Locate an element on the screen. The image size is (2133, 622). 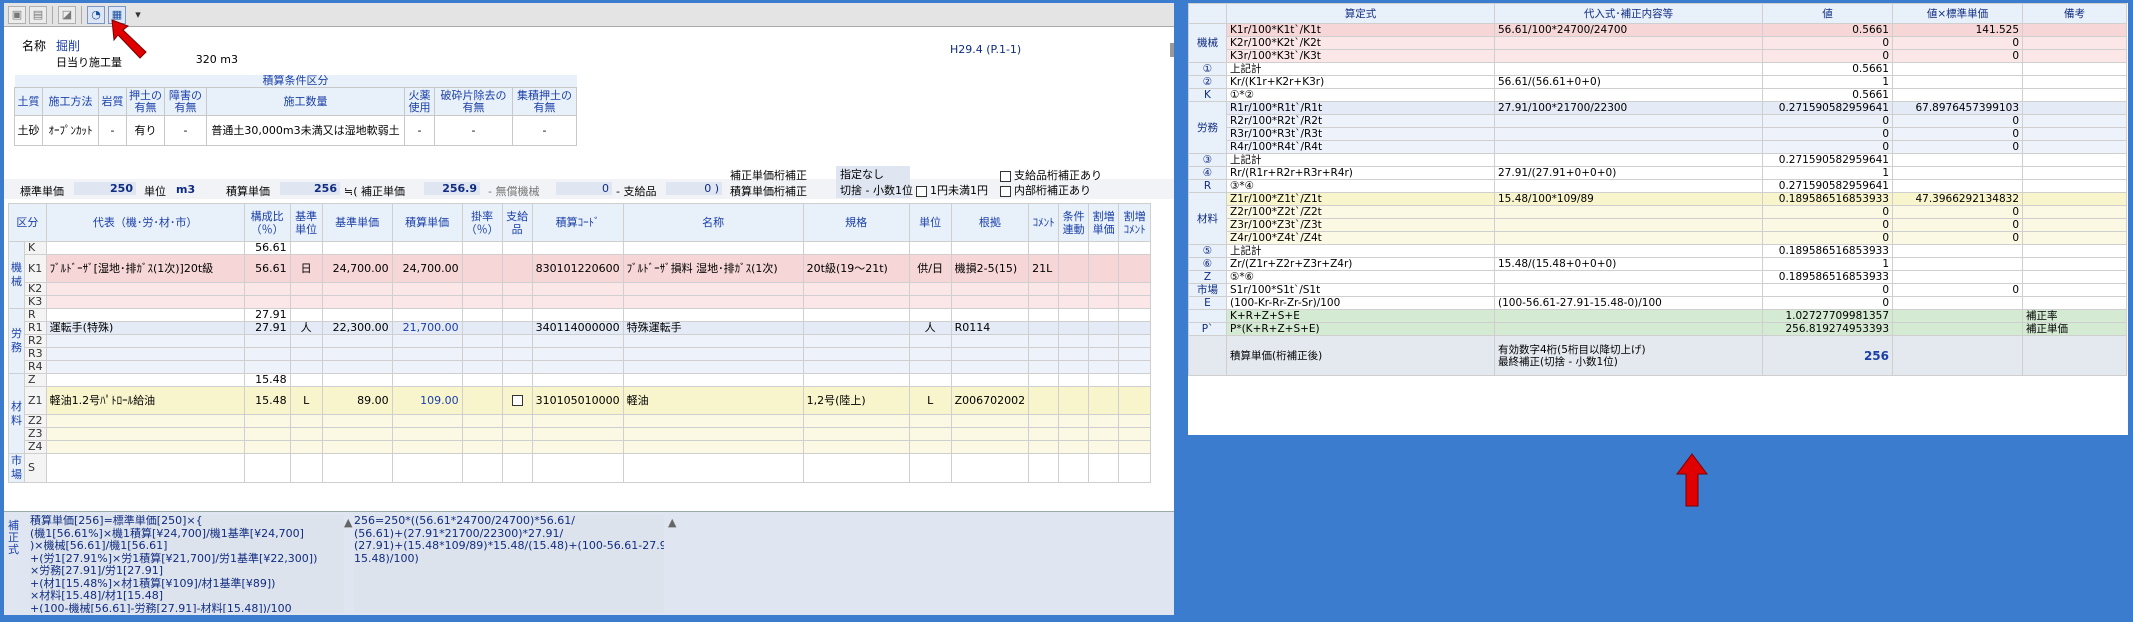
calc-formula: Z3r/100*Z3t`/Z3t is located at coordinates (1360, 225).